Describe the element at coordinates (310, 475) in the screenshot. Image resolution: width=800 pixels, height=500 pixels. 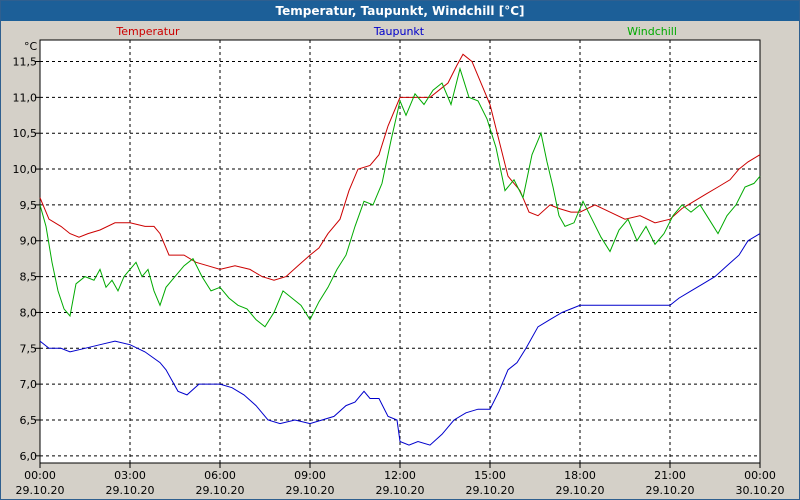
I see `x-tick-time: 09:00` at that location.